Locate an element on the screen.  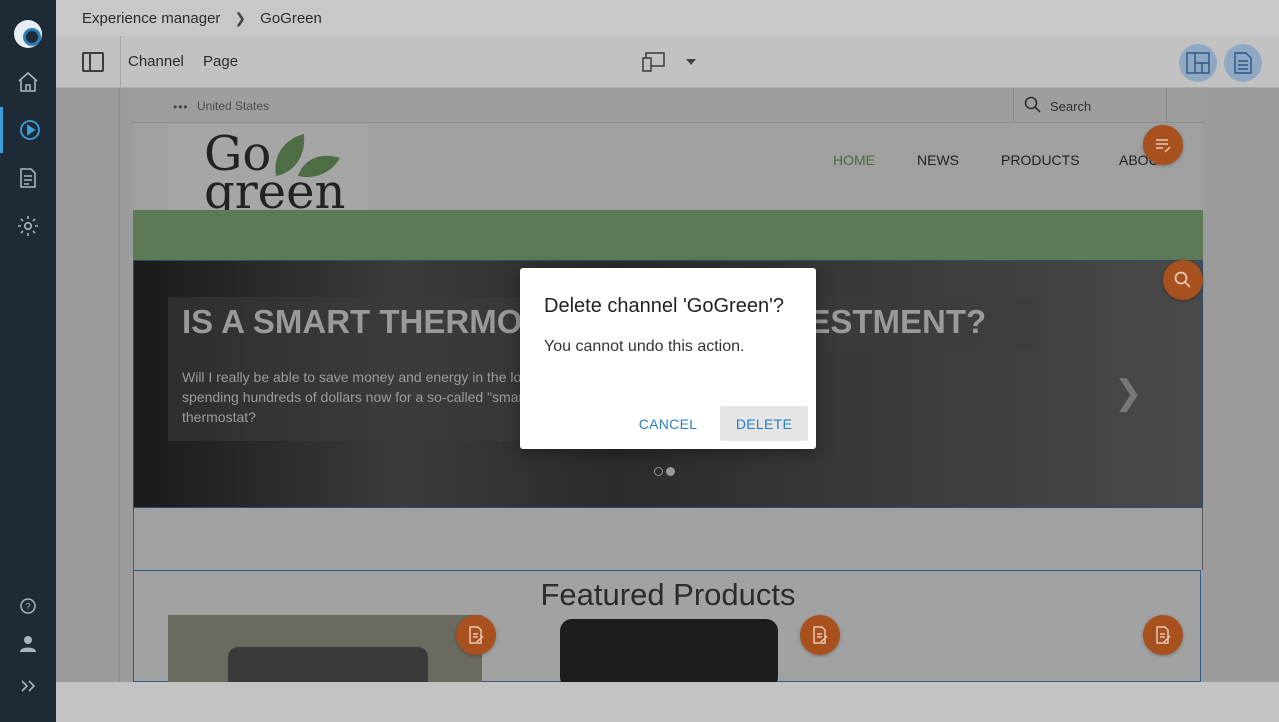
breadcrumb-root: Experience manager is located at coordinates (151, 18).